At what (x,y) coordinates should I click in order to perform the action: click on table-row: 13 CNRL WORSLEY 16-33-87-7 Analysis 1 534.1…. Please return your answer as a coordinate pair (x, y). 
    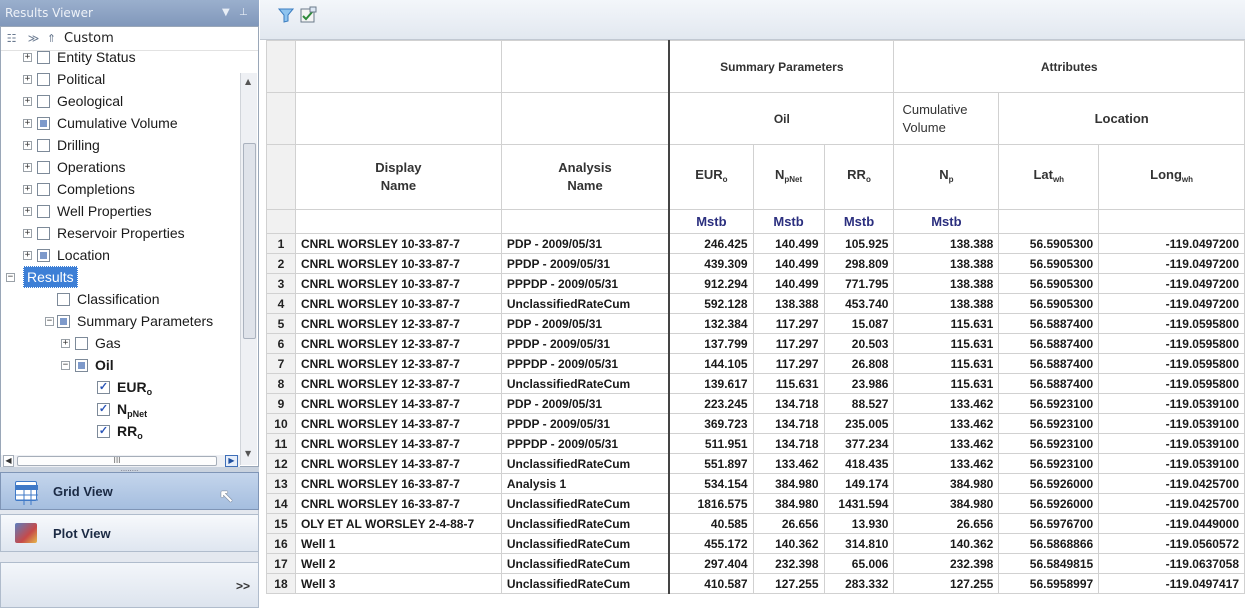
    Looking at the image, I should click on (755, 483).